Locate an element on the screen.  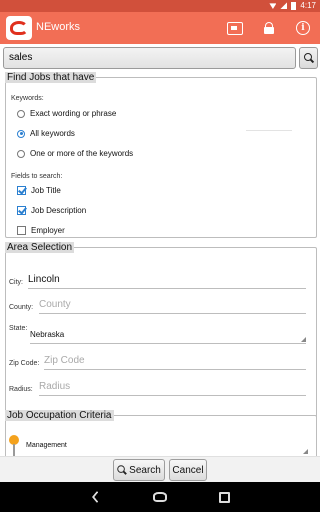
back-button is located at coordinates (95, 497).